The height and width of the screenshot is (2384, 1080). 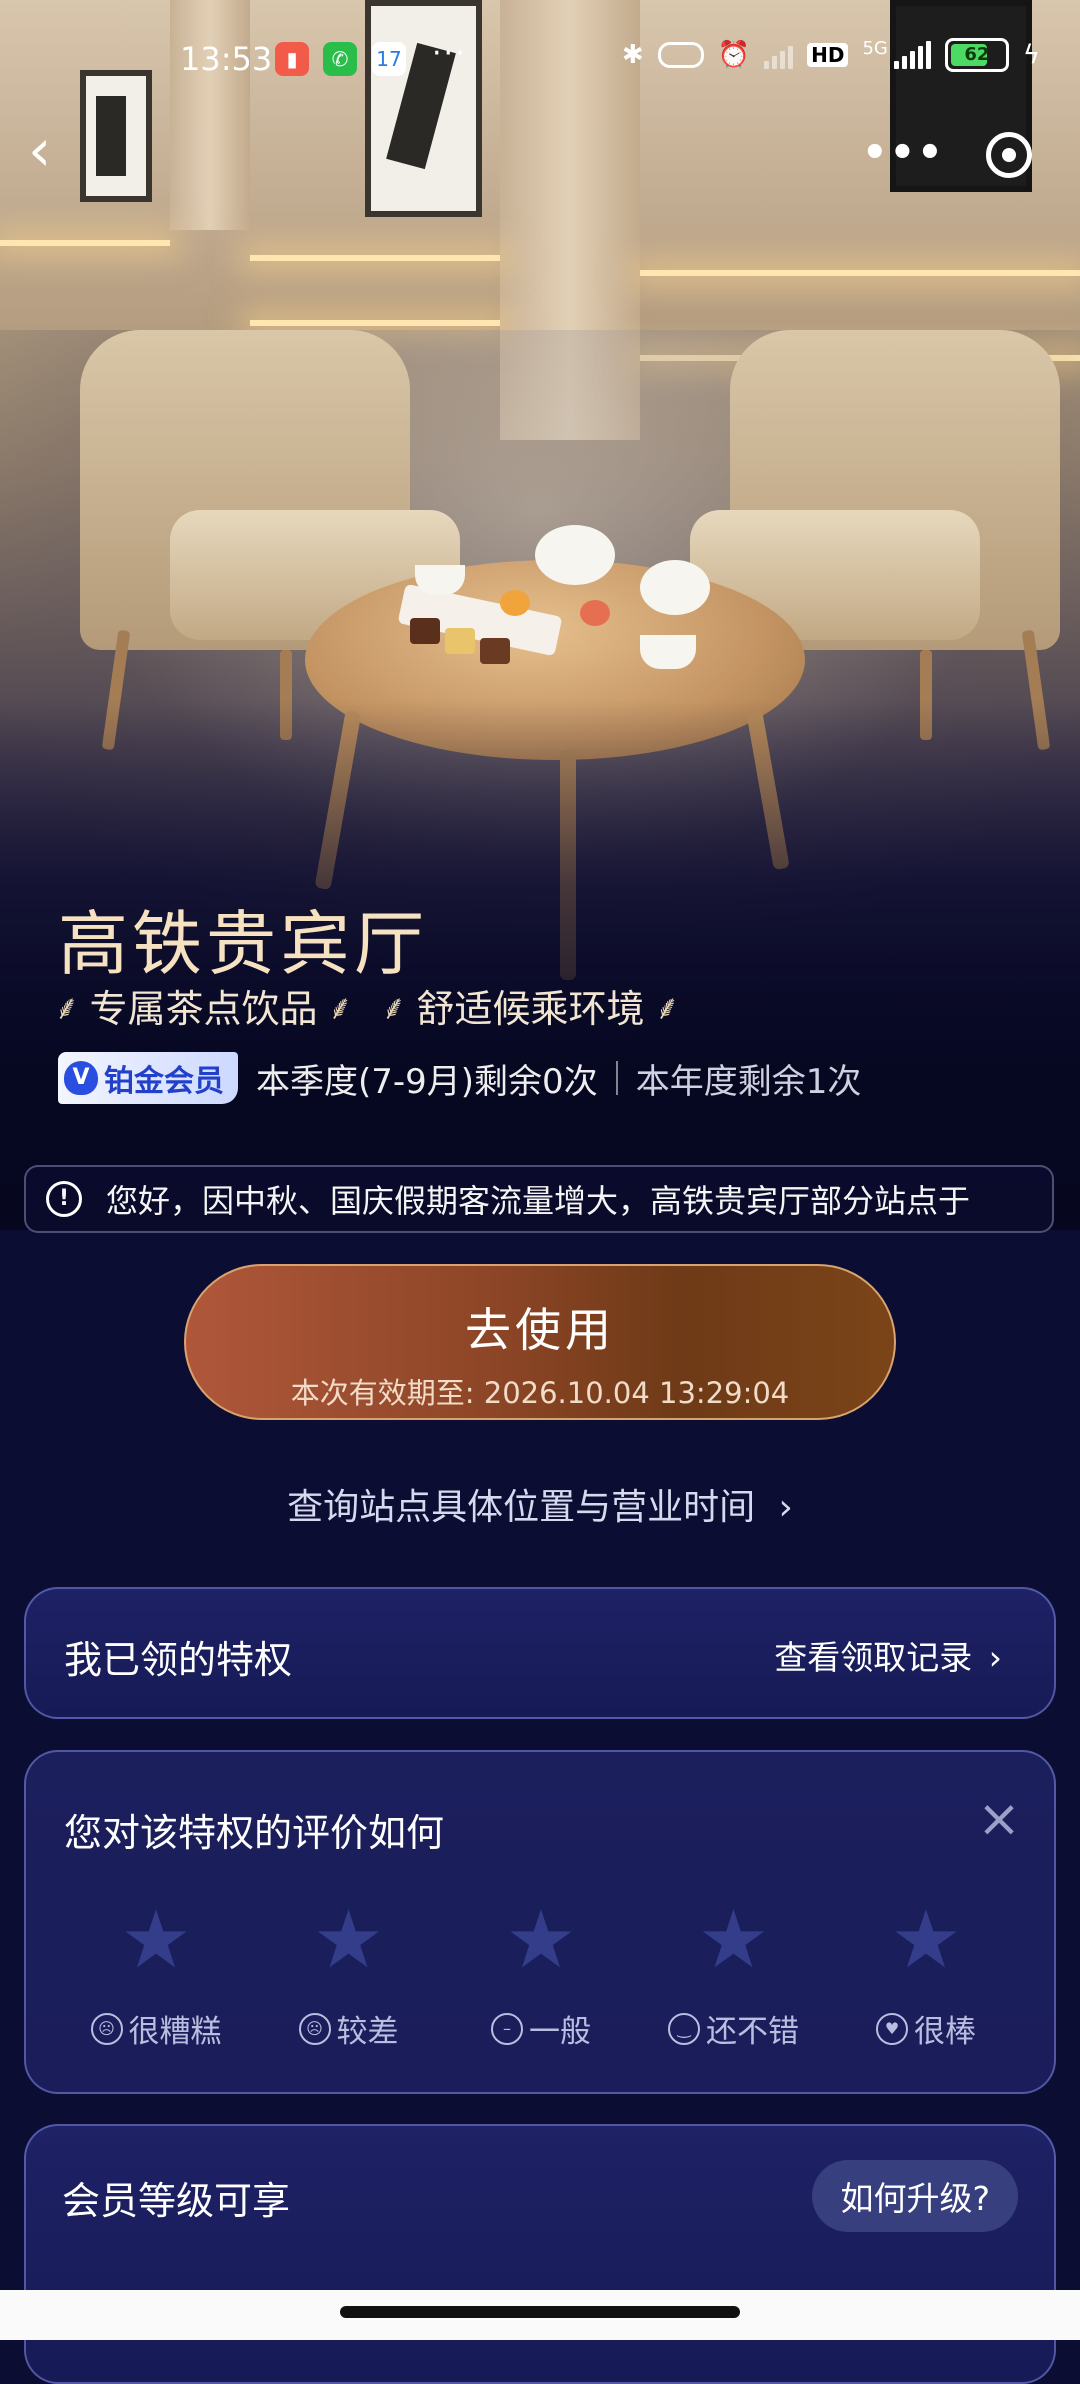 What do you see at coordinates (521, 1507) in the screenshot?
I see `station-query-label: 查询站点具体位置与营业时间` at bounding box center [521, 1507].